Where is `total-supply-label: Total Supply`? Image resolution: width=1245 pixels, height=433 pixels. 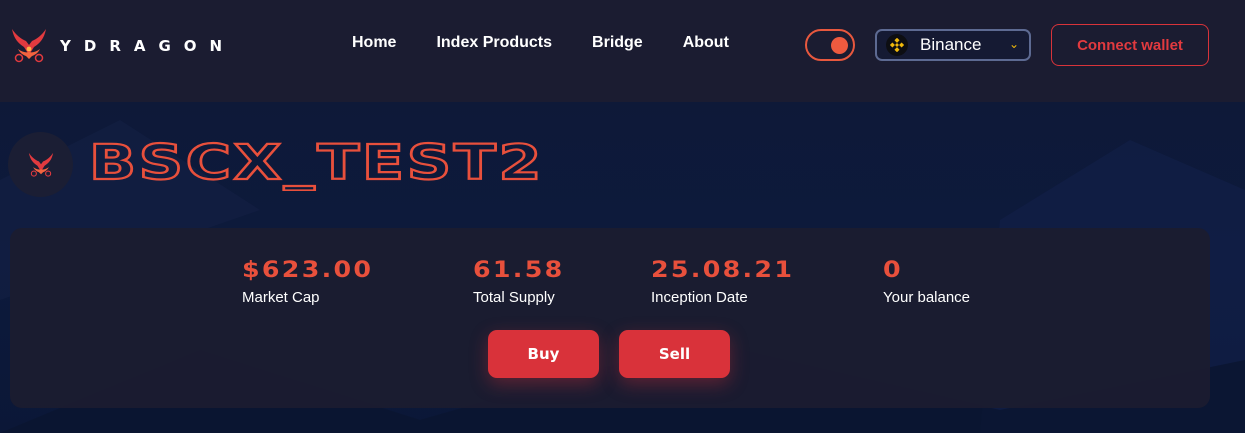
total-supply-label: Total Supply is located at coordinates (514, 297).